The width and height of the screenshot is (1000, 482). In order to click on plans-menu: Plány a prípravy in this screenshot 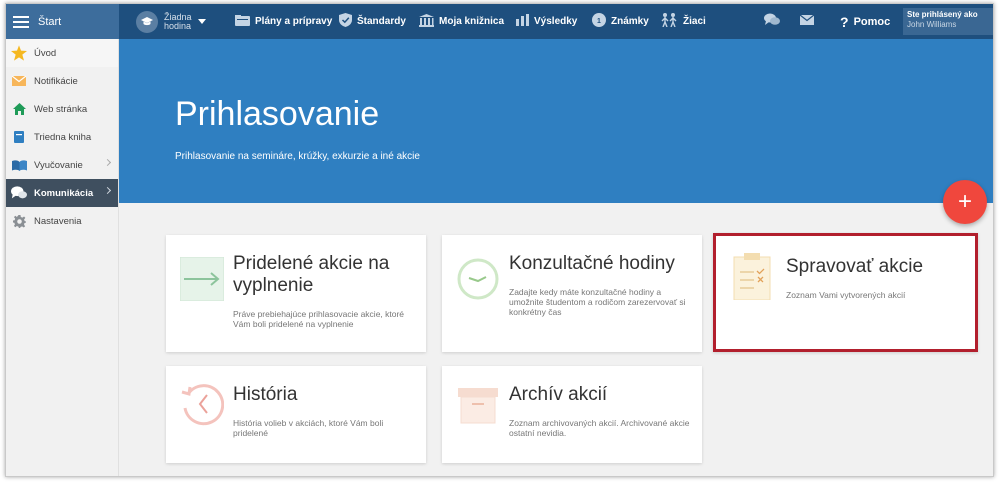, I will do `click(283, 21)`.